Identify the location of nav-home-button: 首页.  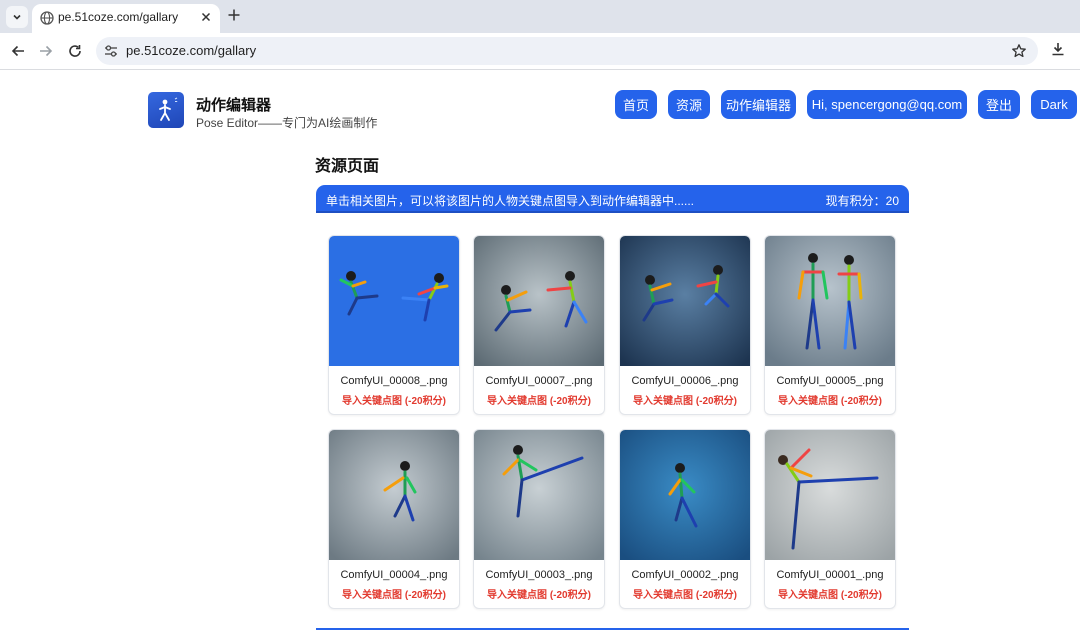
(636, 104).